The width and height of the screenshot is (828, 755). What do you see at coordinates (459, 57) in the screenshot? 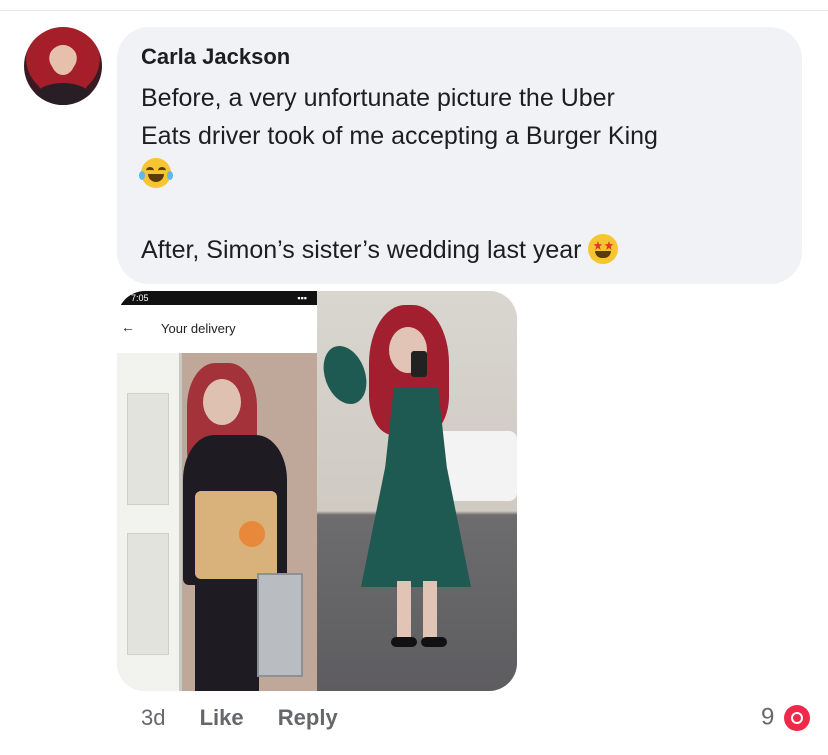
I see `comment-author: Carla Jackson` at bounding box center [459, 57].